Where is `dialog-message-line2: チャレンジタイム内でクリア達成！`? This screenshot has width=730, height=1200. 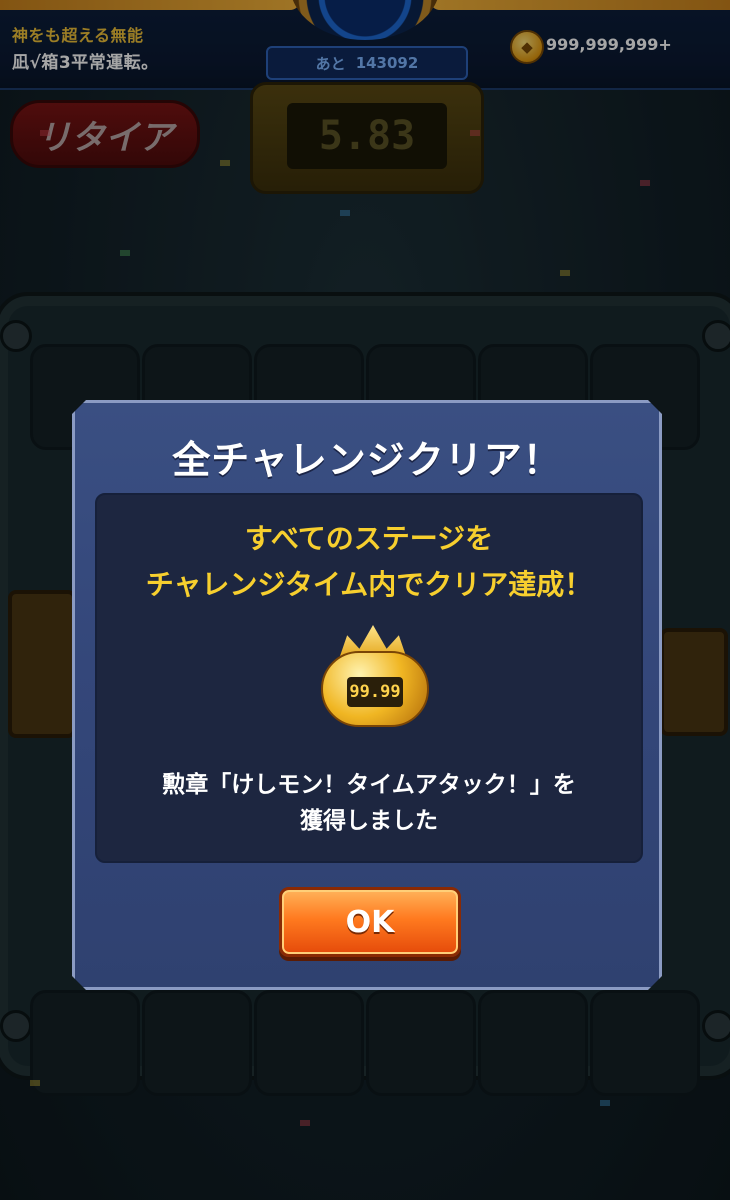
dialog-message-line2: チャレンジタイム内でクリア達成！ is located at coordinates (369, 584).